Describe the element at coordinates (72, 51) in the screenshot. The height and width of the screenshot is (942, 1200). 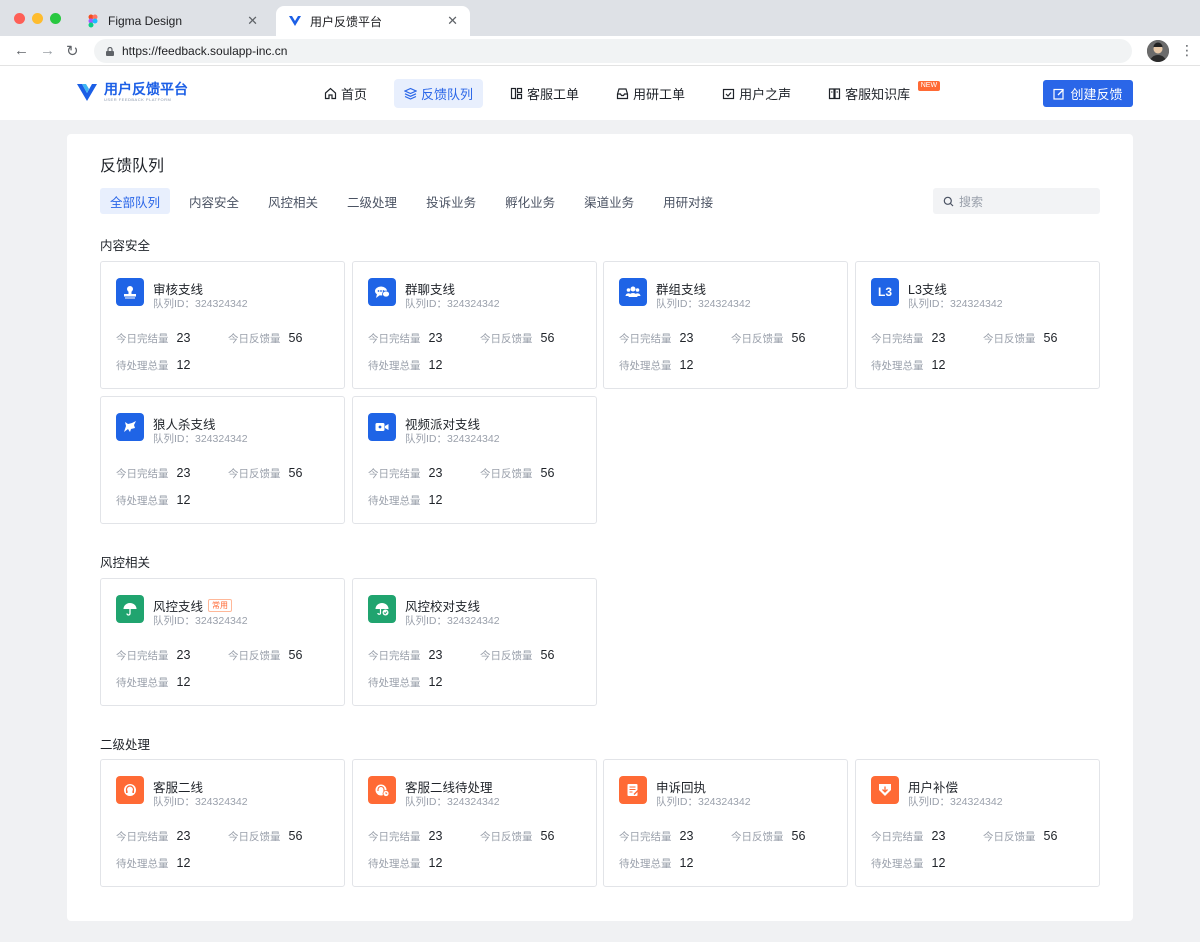
I see `reload-icon: ↻` at that location.